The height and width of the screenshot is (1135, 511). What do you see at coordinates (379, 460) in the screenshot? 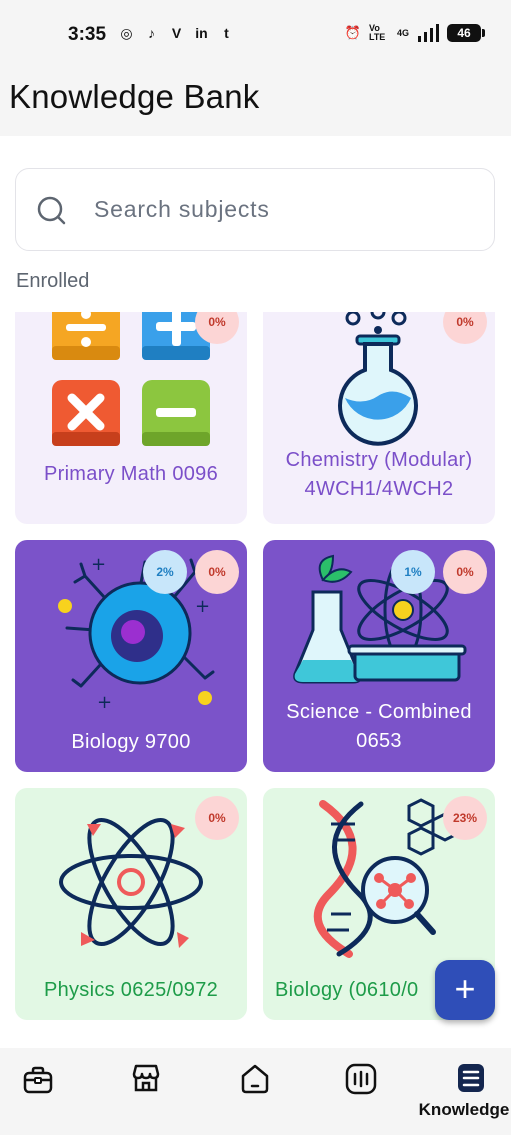
I see `card-title-line1: Chemistry (Modular)` at bounding box center [379, 460].